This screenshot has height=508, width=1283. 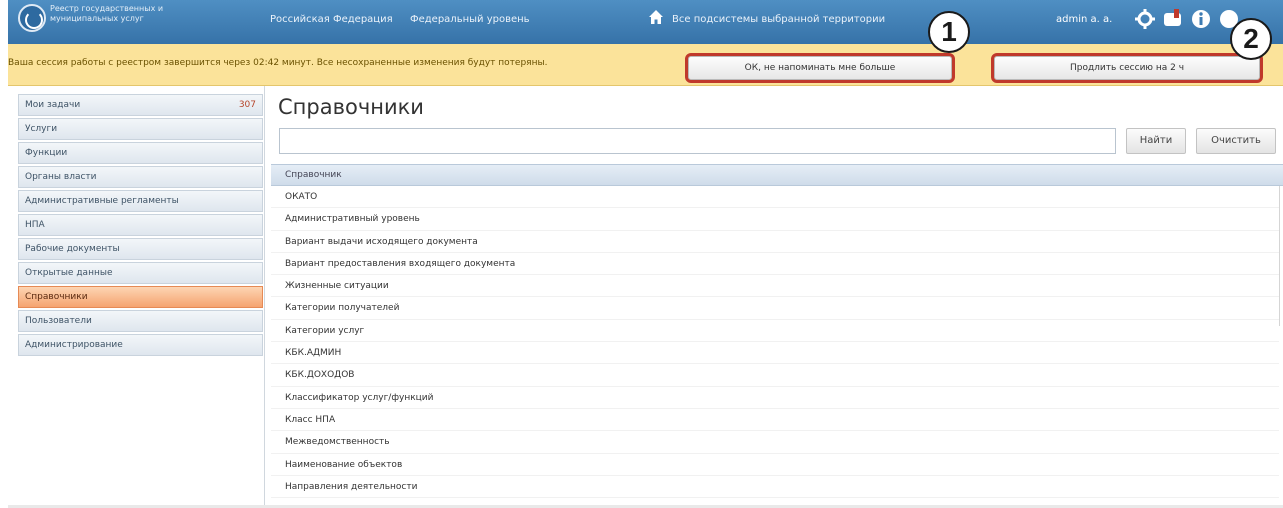 What do you see at coordinates (775, 197) in the screenshot?
I see `table-row: ОКАТО` at bounding box center [775, 197].